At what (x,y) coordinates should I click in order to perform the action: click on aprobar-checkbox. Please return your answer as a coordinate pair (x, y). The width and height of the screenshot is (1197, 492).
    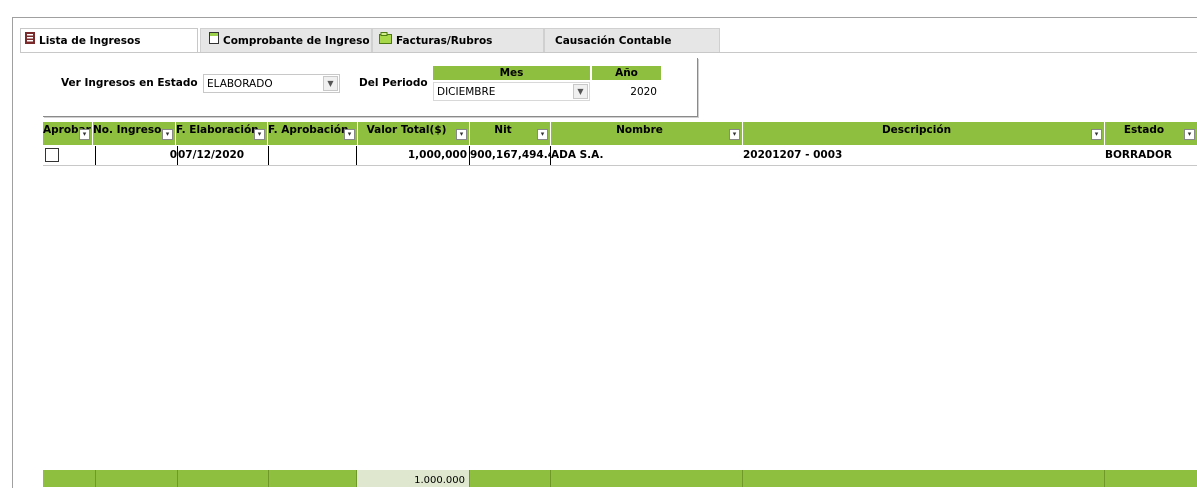
    Looking at the image, I should click on (52, 155).